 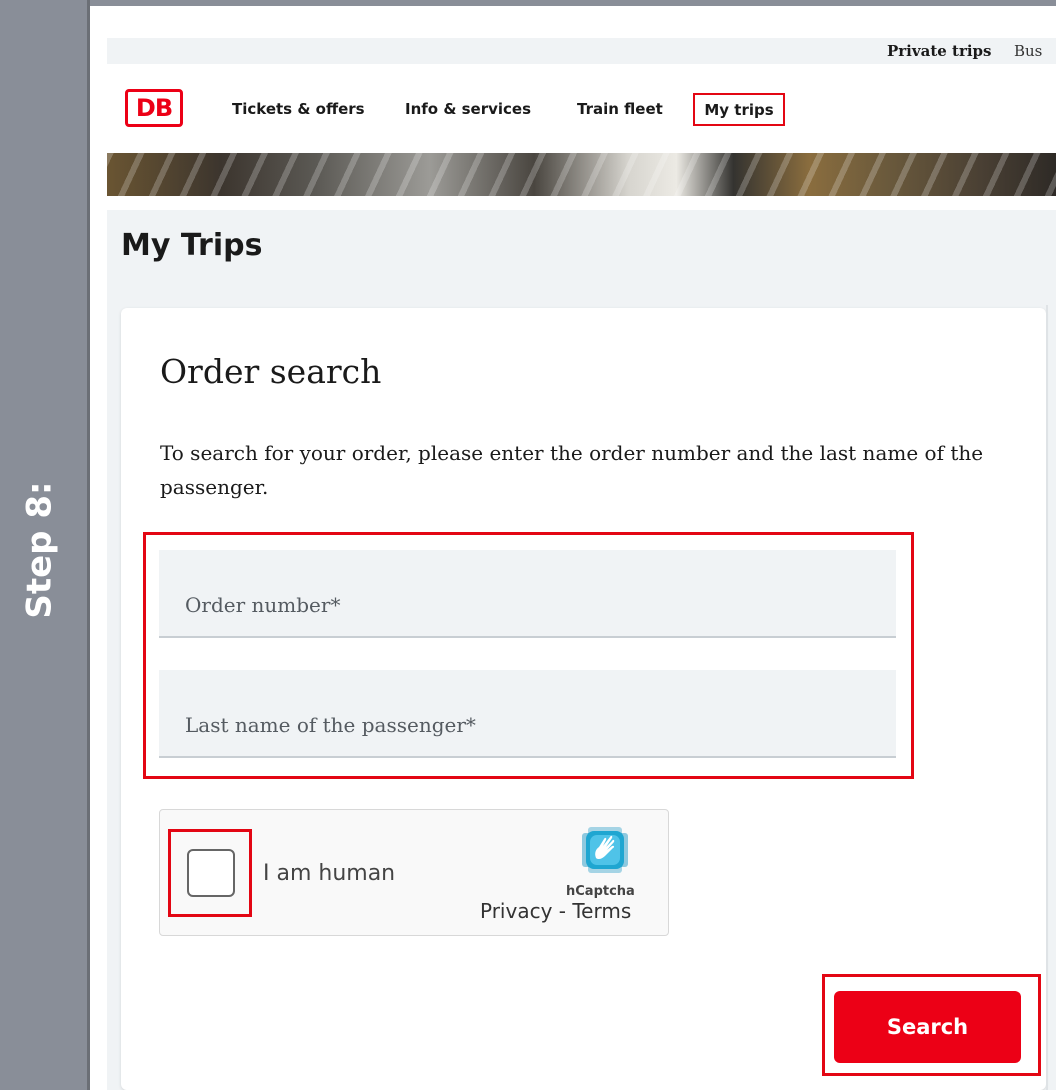 I want to click on last-name-input, so click(x=527, y=713).